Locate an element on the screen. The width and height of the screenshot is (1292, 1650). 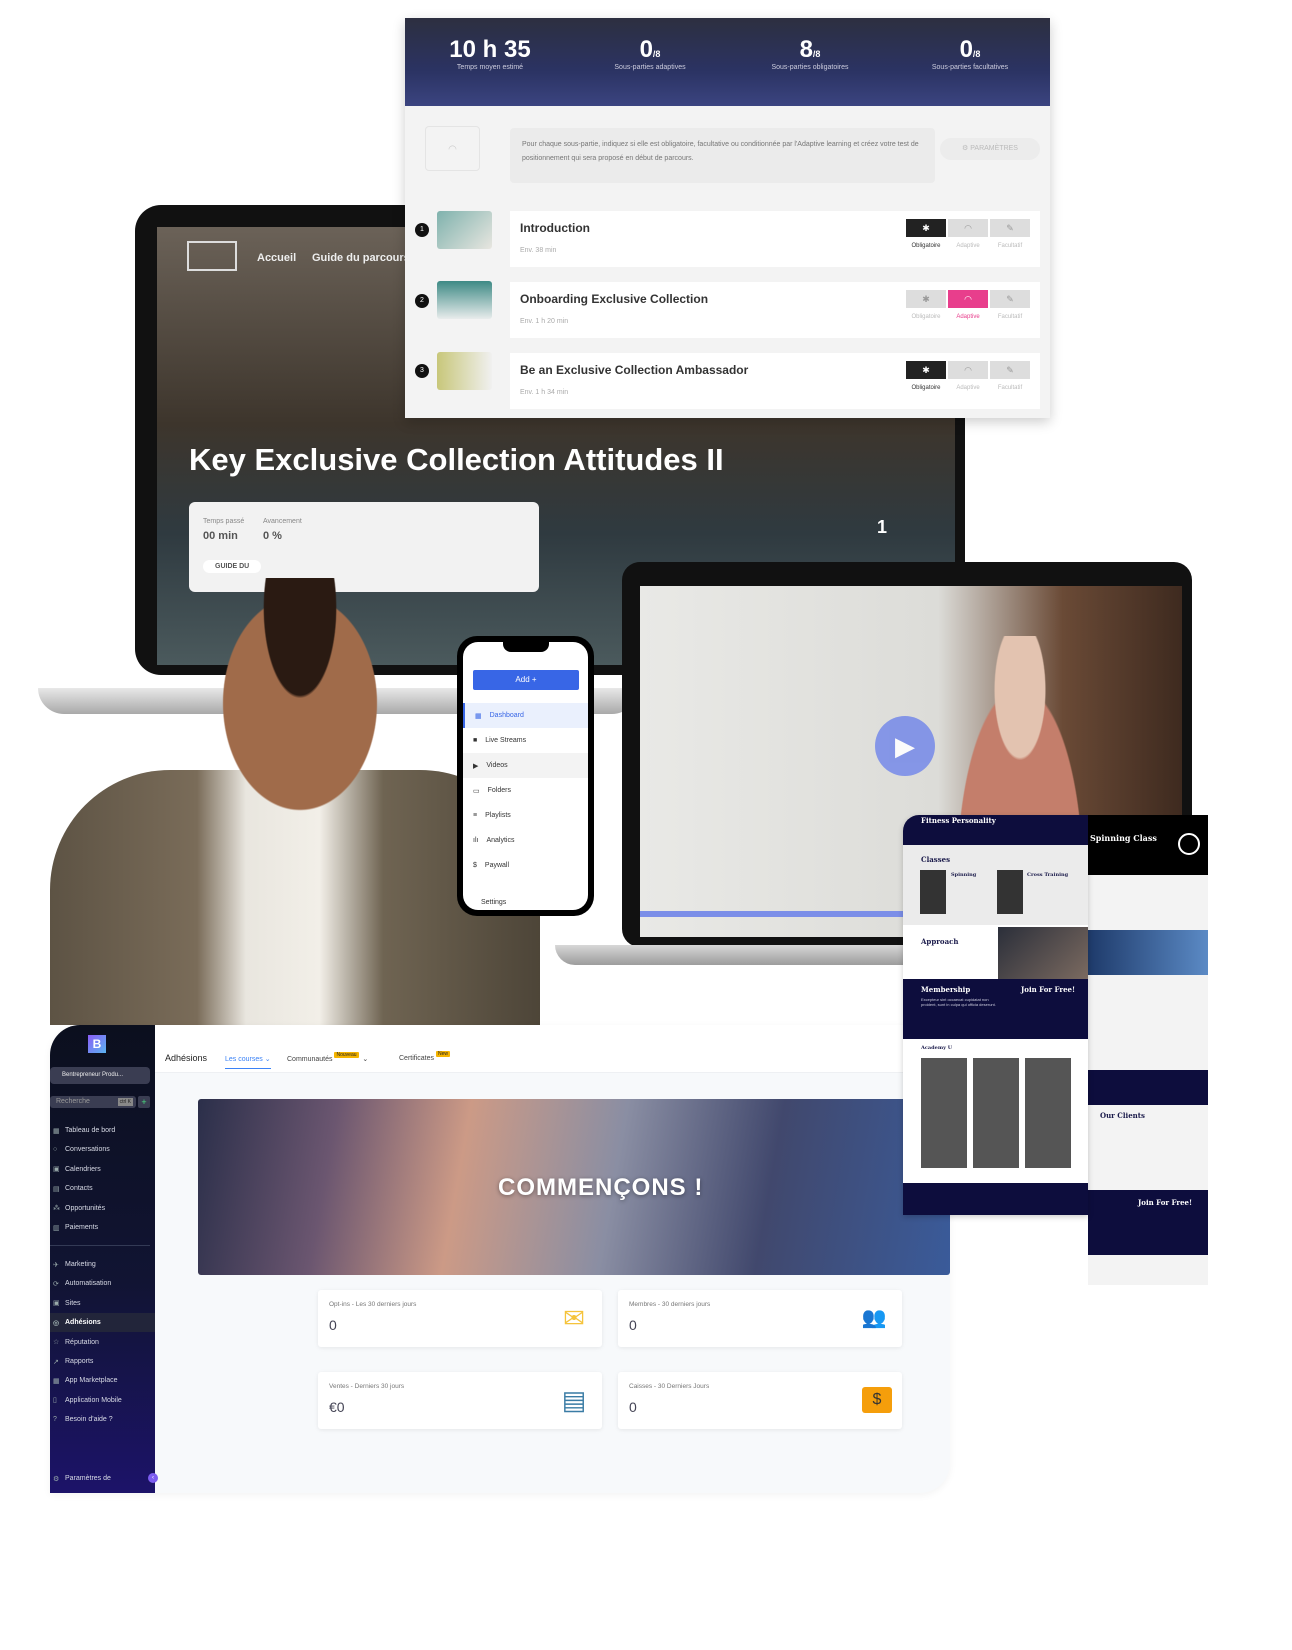
sidebar-item-application-mobile: ▯ Application Mobile is located at coordinates (102, 1400).